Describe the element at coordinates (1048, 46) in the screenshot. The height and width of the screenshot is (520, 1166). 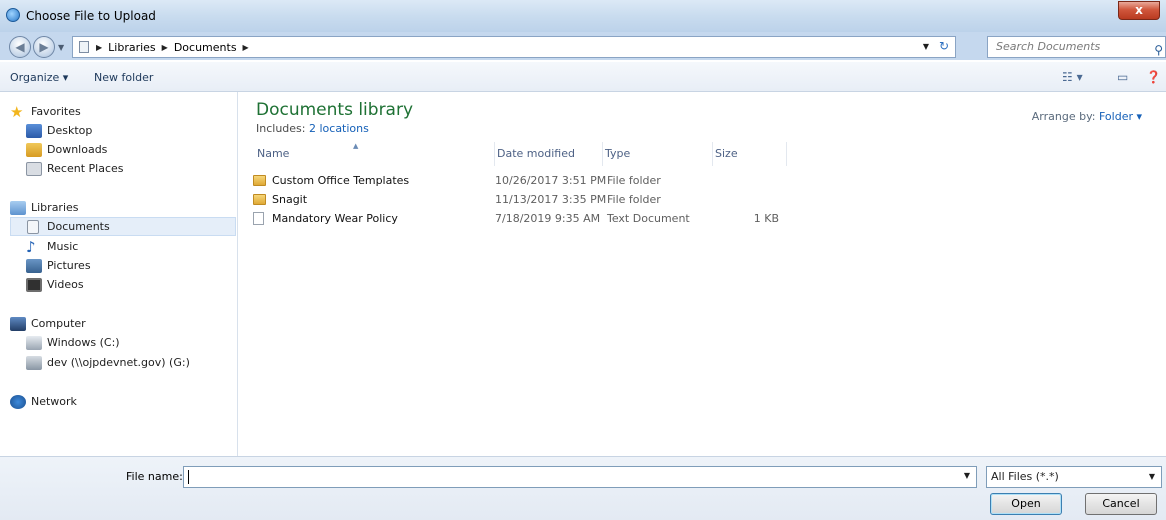
I see `search-placeholder: Search Documents` at that location.